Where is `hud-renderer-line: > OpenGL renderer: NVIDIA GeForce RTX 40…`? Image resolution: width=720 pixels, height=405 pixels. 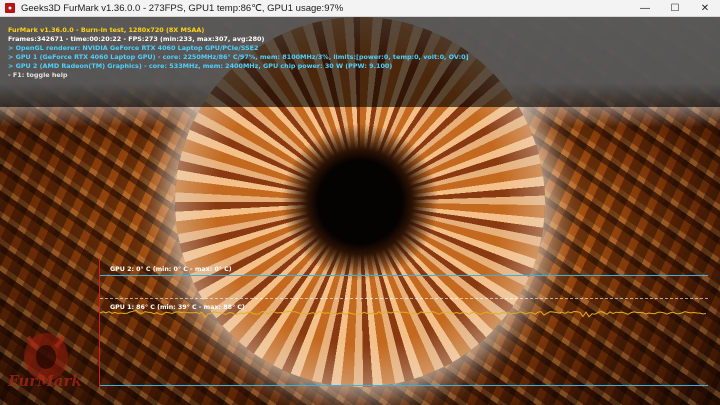 hud-renderer-line: > OpenGL renderer: NVIDIA GeForce RTX 40… is located at coordinates (133, 48).